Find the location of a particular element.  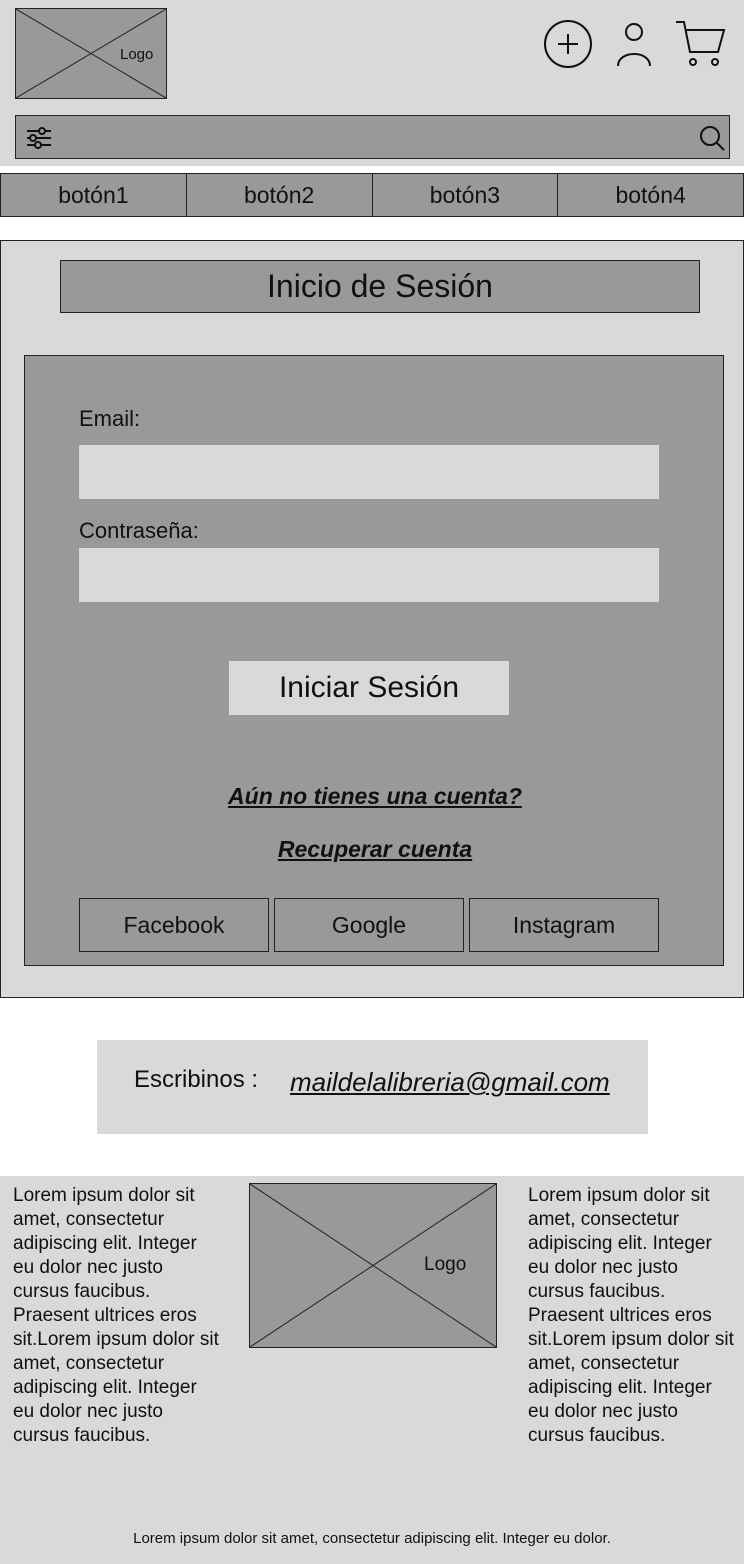

cart-icon is located at coordinates (701, 43).